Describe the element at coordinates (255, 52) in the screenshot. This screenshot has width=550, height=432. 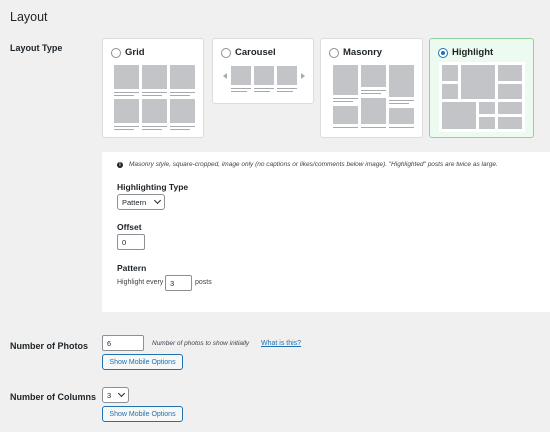
I see `carousel-label: Carousel` at that location.